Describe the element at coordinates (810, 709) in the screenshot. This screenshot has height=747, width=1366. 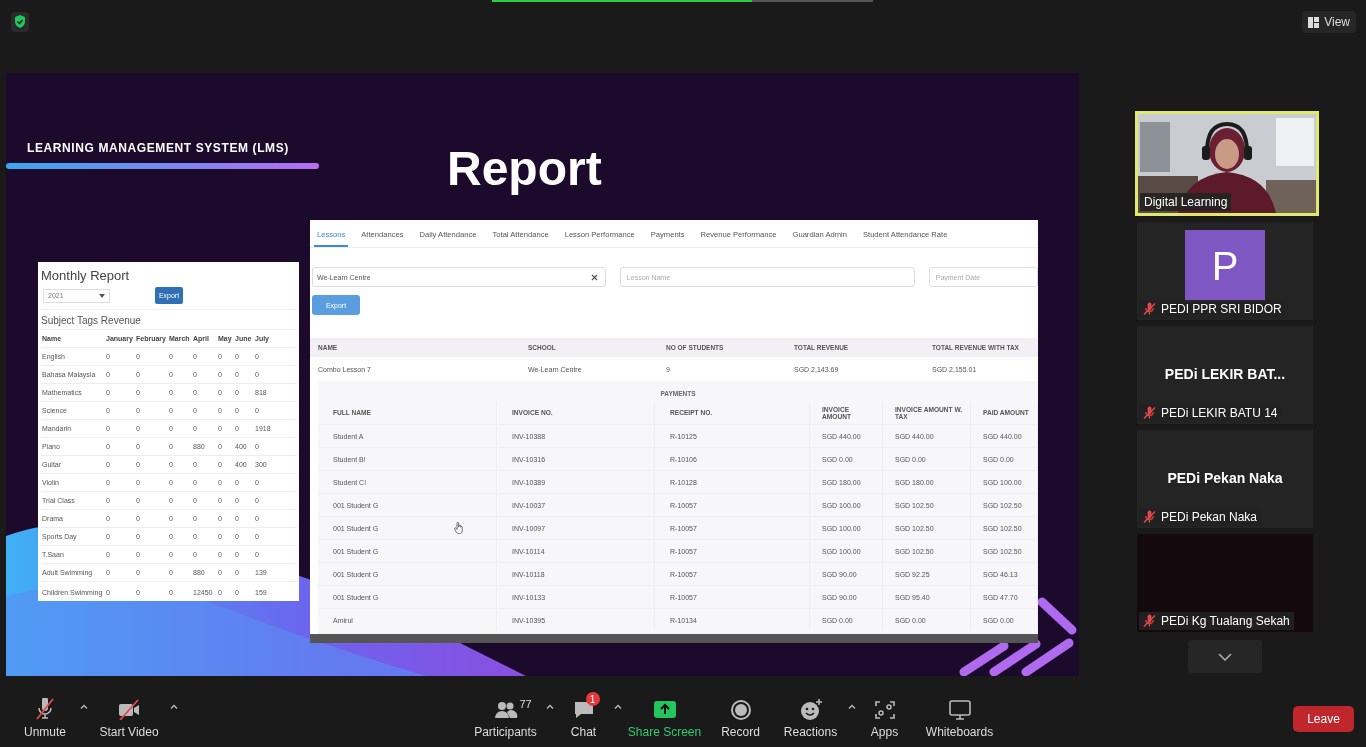
I see `smiley-icon` at that location.